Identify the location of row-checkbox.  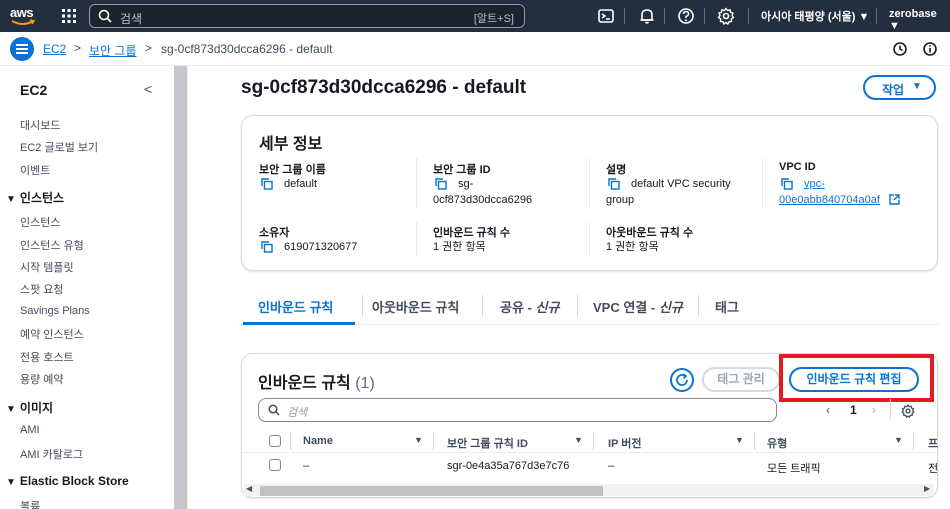
(275, 465).